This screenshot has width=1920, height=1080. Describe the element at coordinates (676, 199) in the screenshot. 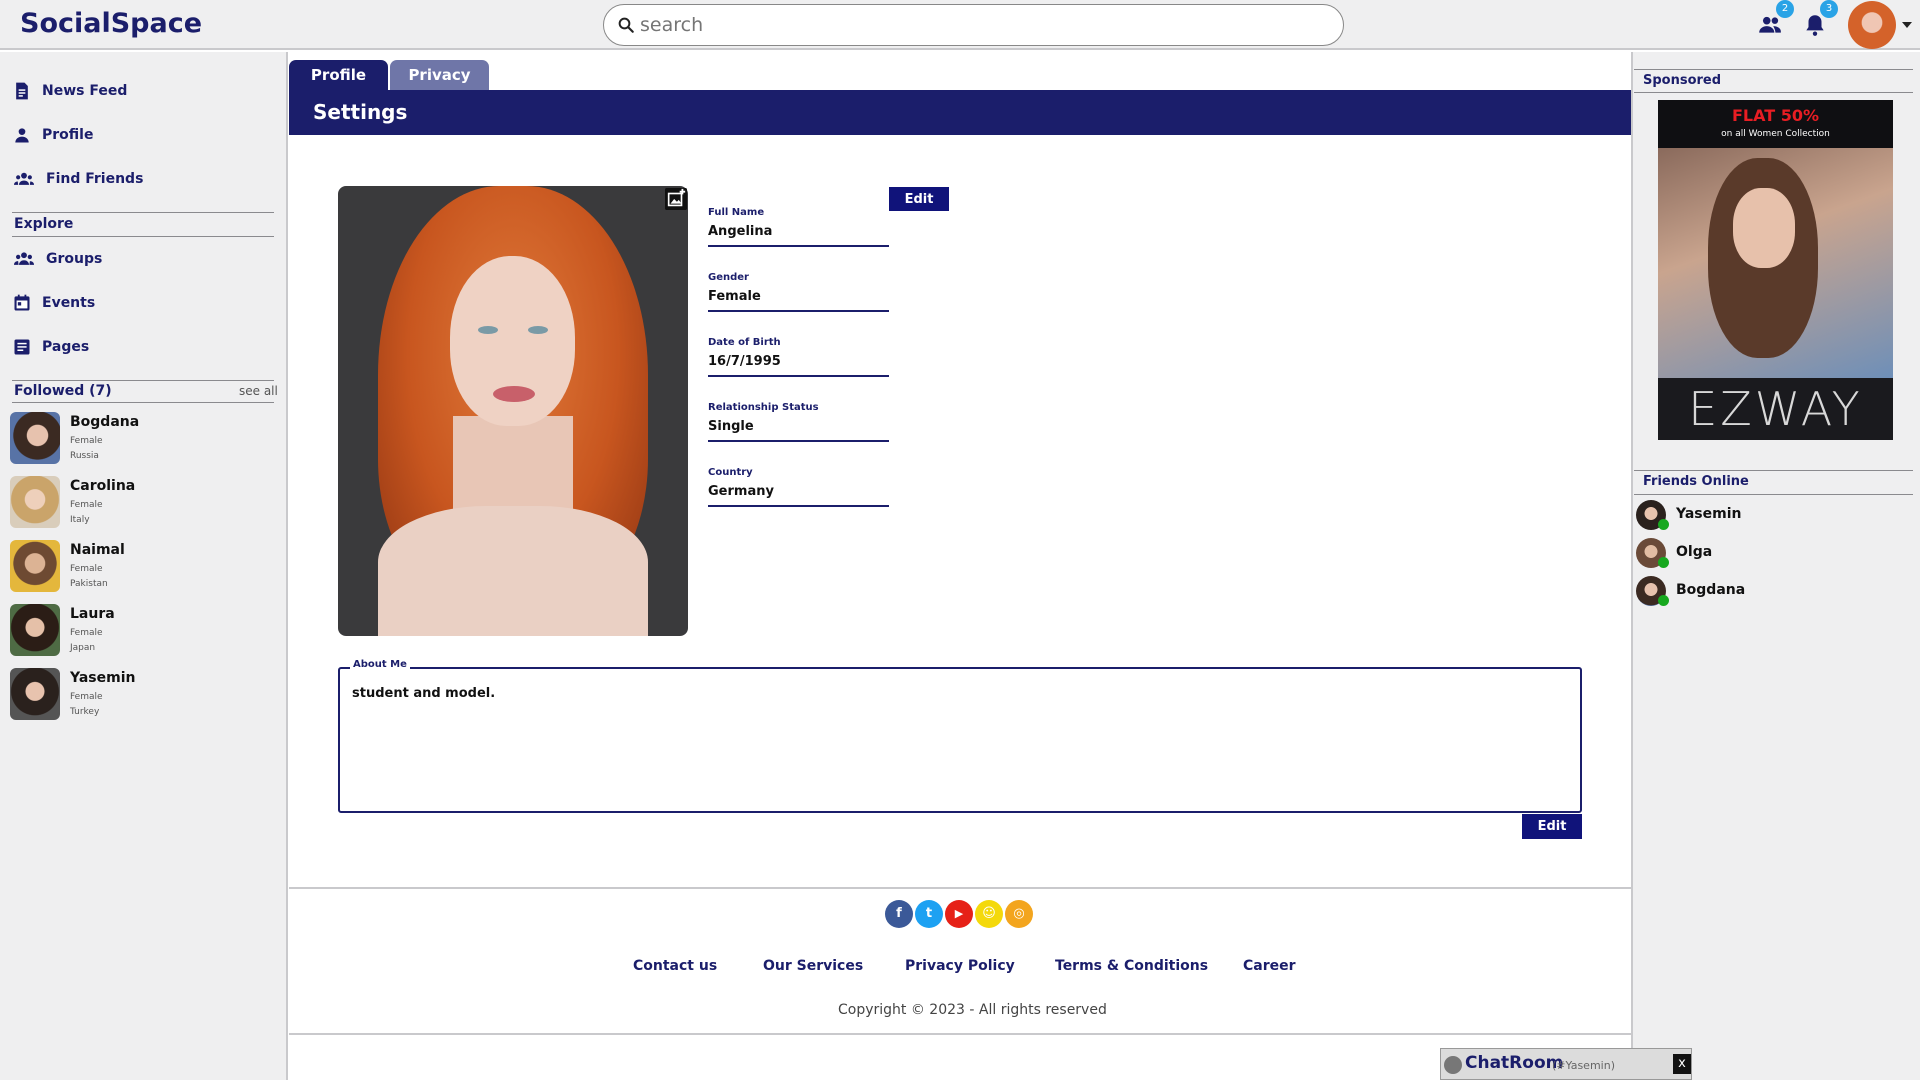

I see `change-photo-icon` at that location.